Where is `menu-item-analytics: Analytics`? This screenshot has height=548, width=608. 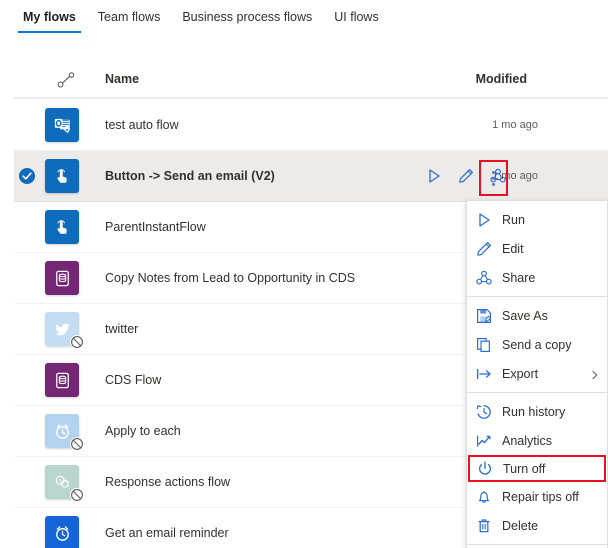 menu-item-analytics: Analytics is located at coordinates (537, 440).